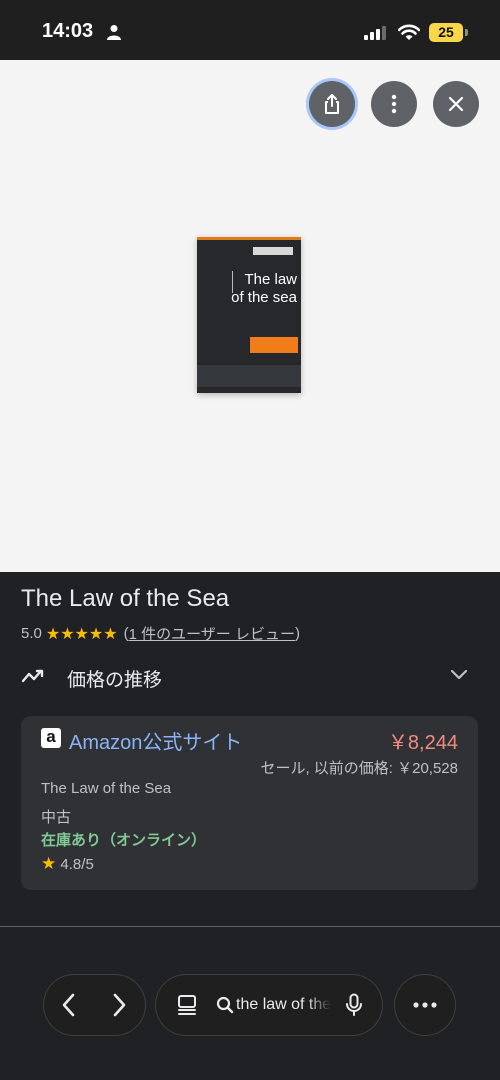 Image resolution: width=500 pixels, height=1080 pixels. I want to click on seller-rating: ★ 4.8/5, so click(67, 864).